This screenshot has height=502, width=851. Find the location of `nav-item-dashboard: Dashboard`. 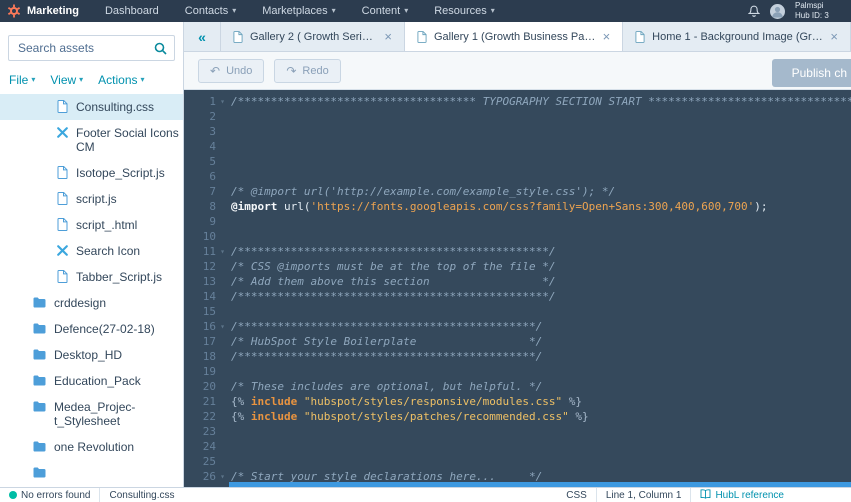

nav-item-dashboard: Dashboard is located at coordinates (132, 11).